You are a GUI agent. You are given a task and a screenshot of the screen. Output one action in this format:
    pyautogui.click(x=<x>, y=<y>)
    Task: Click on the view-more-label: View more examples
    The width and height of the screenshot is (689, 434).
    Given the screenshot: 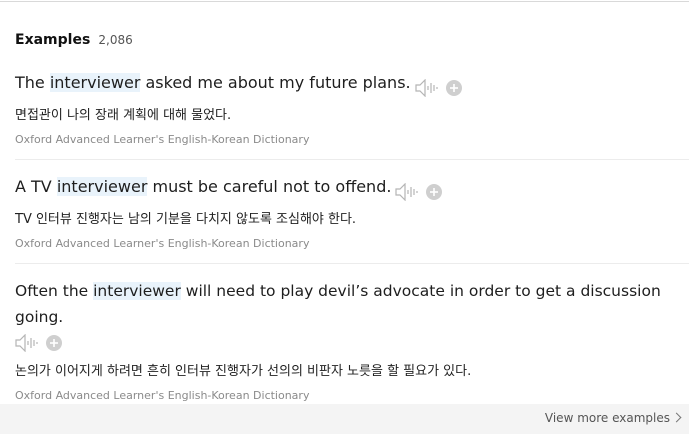 What is the action you would take?
    pyautogui.click(x=607, y=418)
    